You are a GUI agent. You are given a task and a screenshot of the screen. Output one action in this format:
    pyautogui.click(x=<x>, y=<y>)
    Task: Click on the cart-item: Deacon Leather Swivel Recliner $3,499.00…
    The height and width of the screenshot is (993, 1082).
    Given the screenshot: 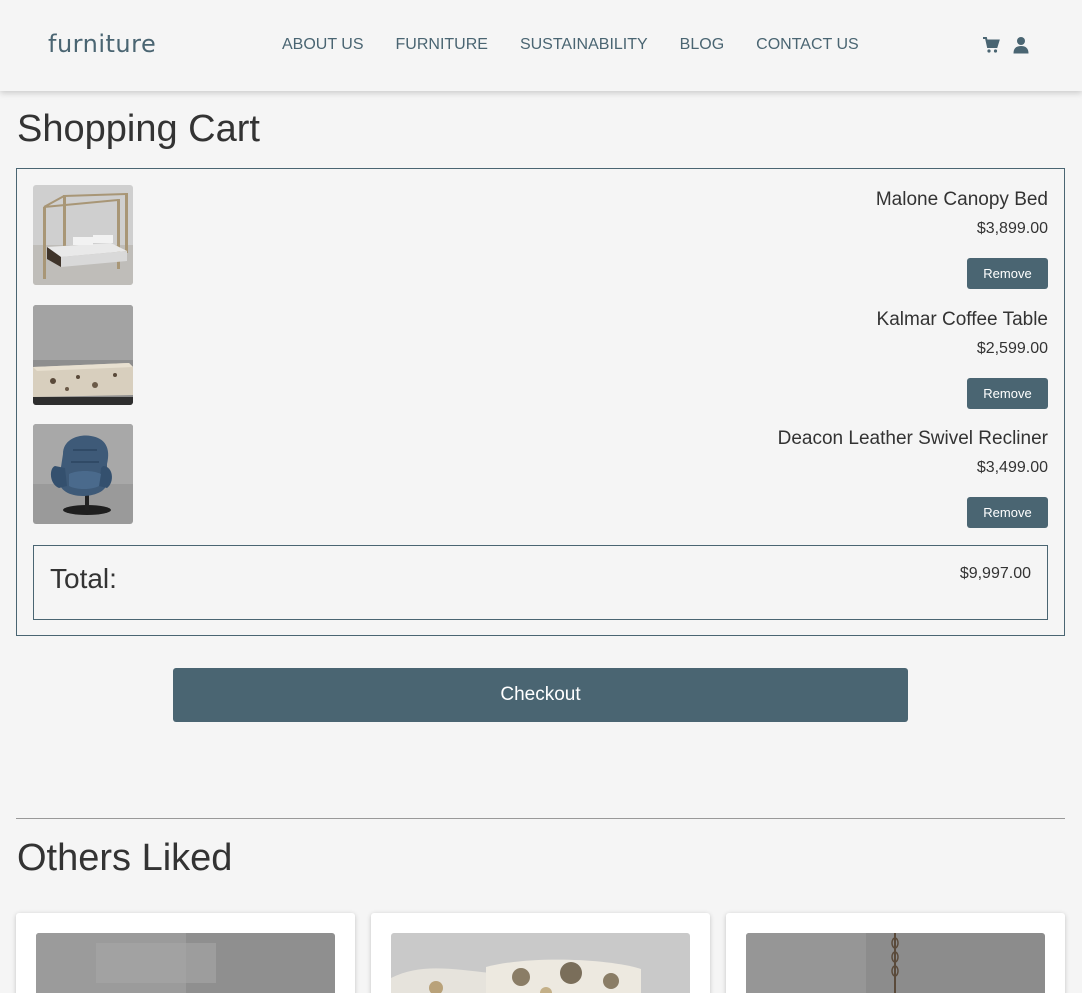 What is the action you would take?
    pyautogui.click(x=540, y=476)
    